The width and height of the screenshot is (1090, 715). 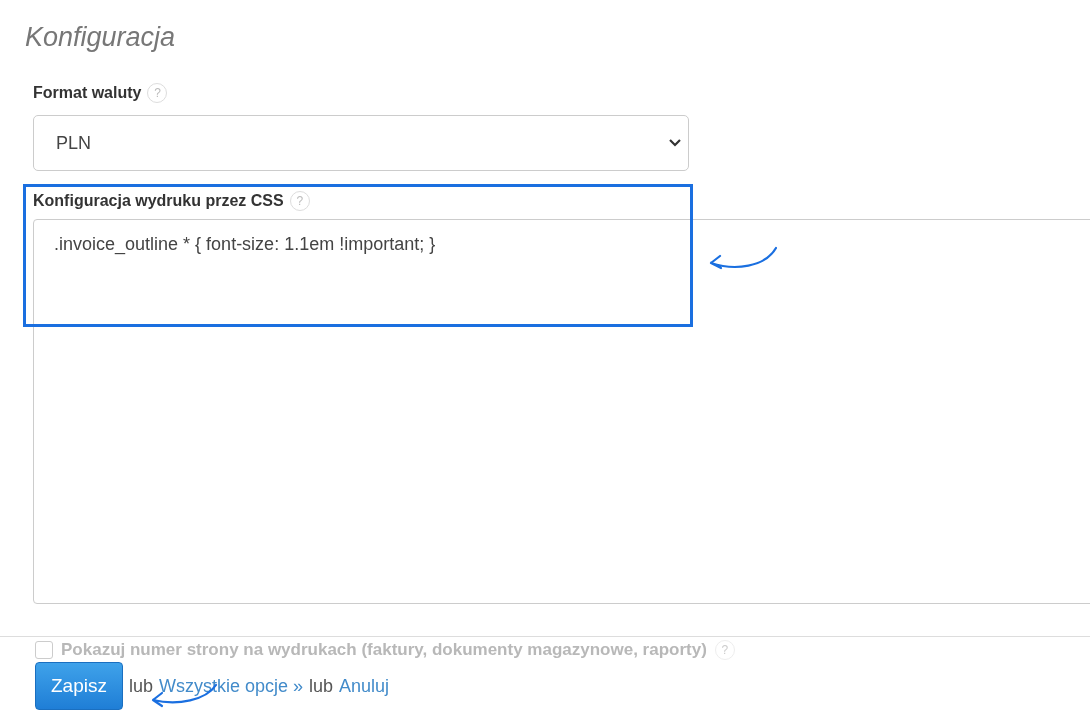 What do you see at coordinates (231, 686) in the screenshot?
I see `all-options-link: Wszystkie opcje »` at bounding box center [231, 686].